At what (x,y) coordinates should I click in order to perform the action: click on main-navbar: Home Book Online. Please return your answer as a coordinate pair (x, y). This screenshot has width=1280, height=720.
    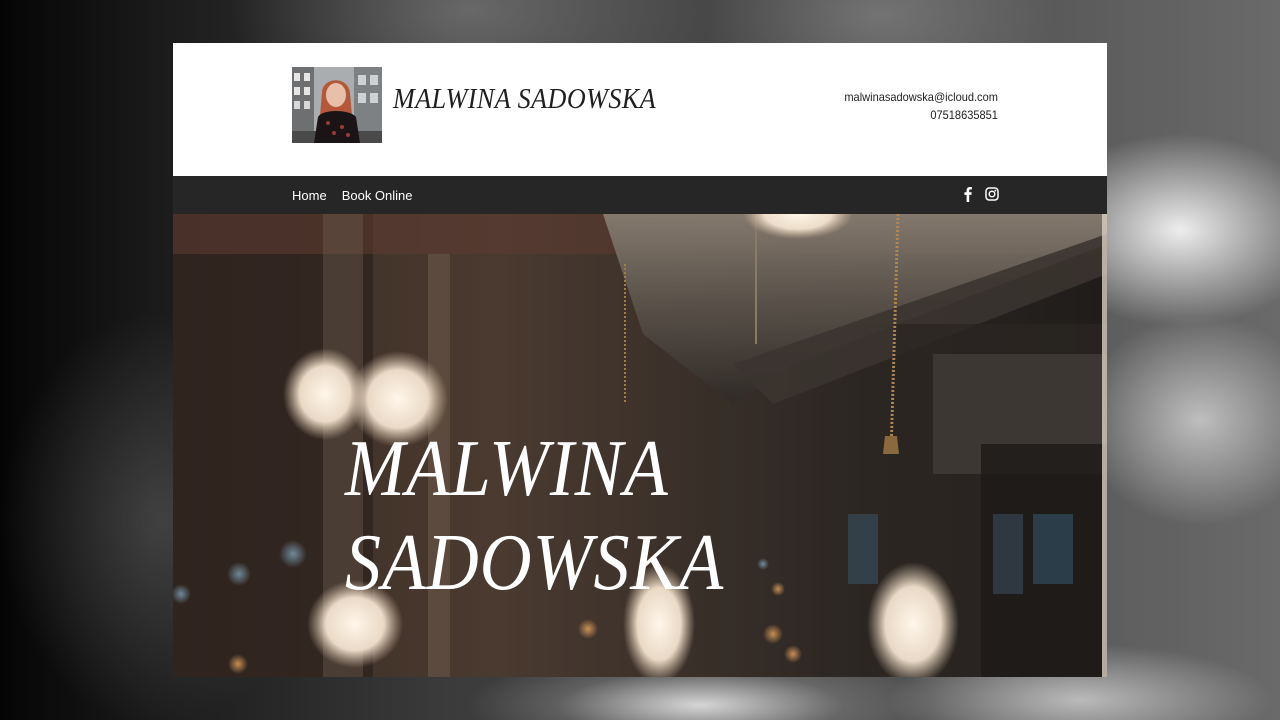
    Looking at the image, I should click on (640, 195).